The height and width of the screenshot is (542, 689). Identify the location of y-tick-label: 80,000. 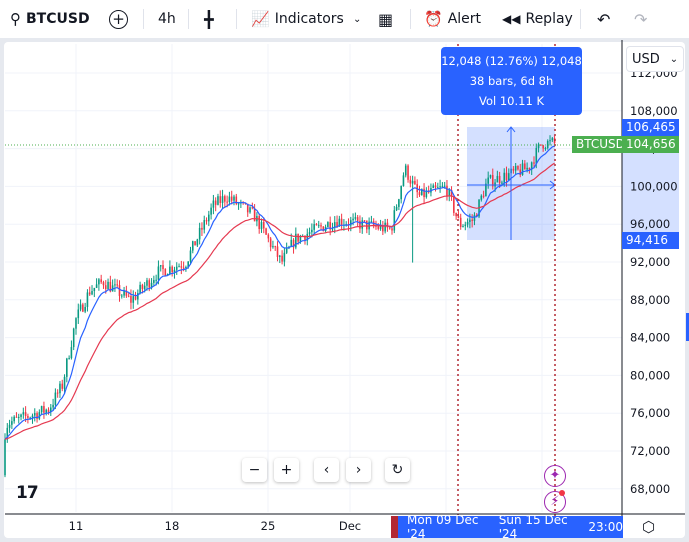
(650, 375).